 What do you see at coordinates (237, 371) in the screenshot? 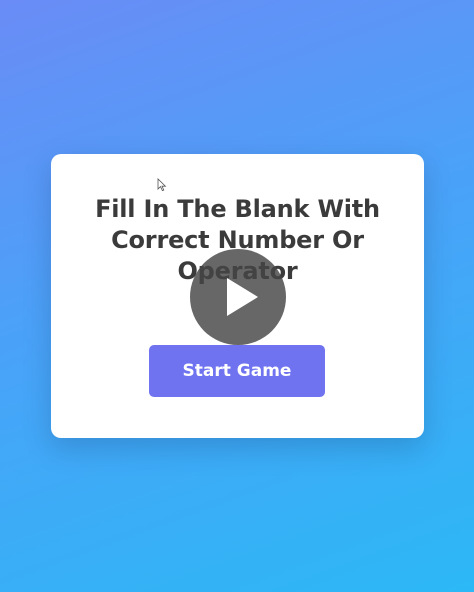
I see `start-game-button: Start Game` at bounding box center [237, 371].